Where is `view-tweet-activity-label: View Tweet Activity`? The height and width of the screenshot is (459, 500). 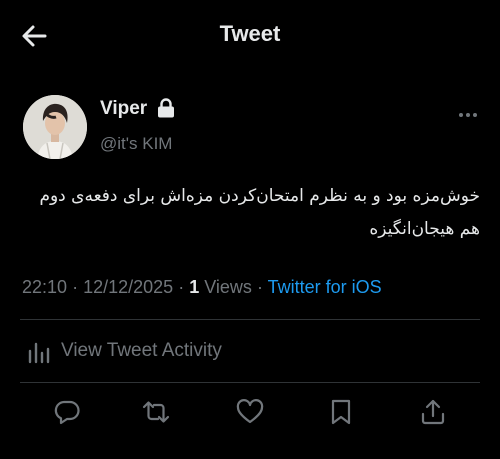 view-tweet-activity-label: View Tweet Activity is located at coordinates (141, 350).